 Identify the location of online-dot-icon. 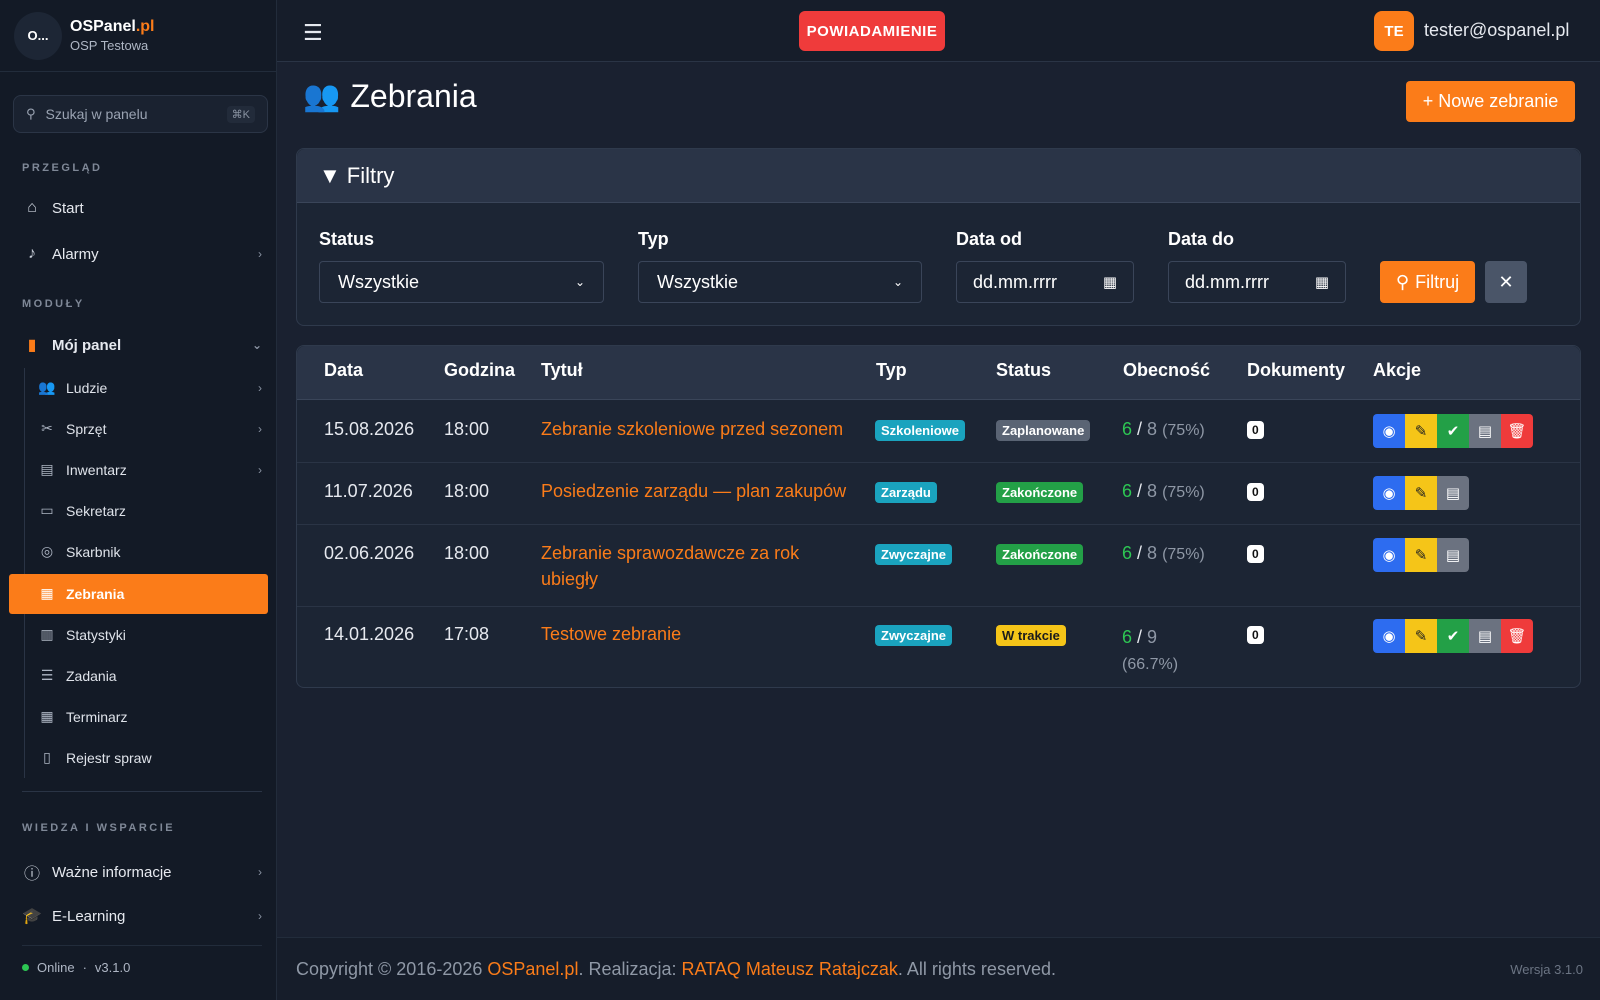
(25, 967).